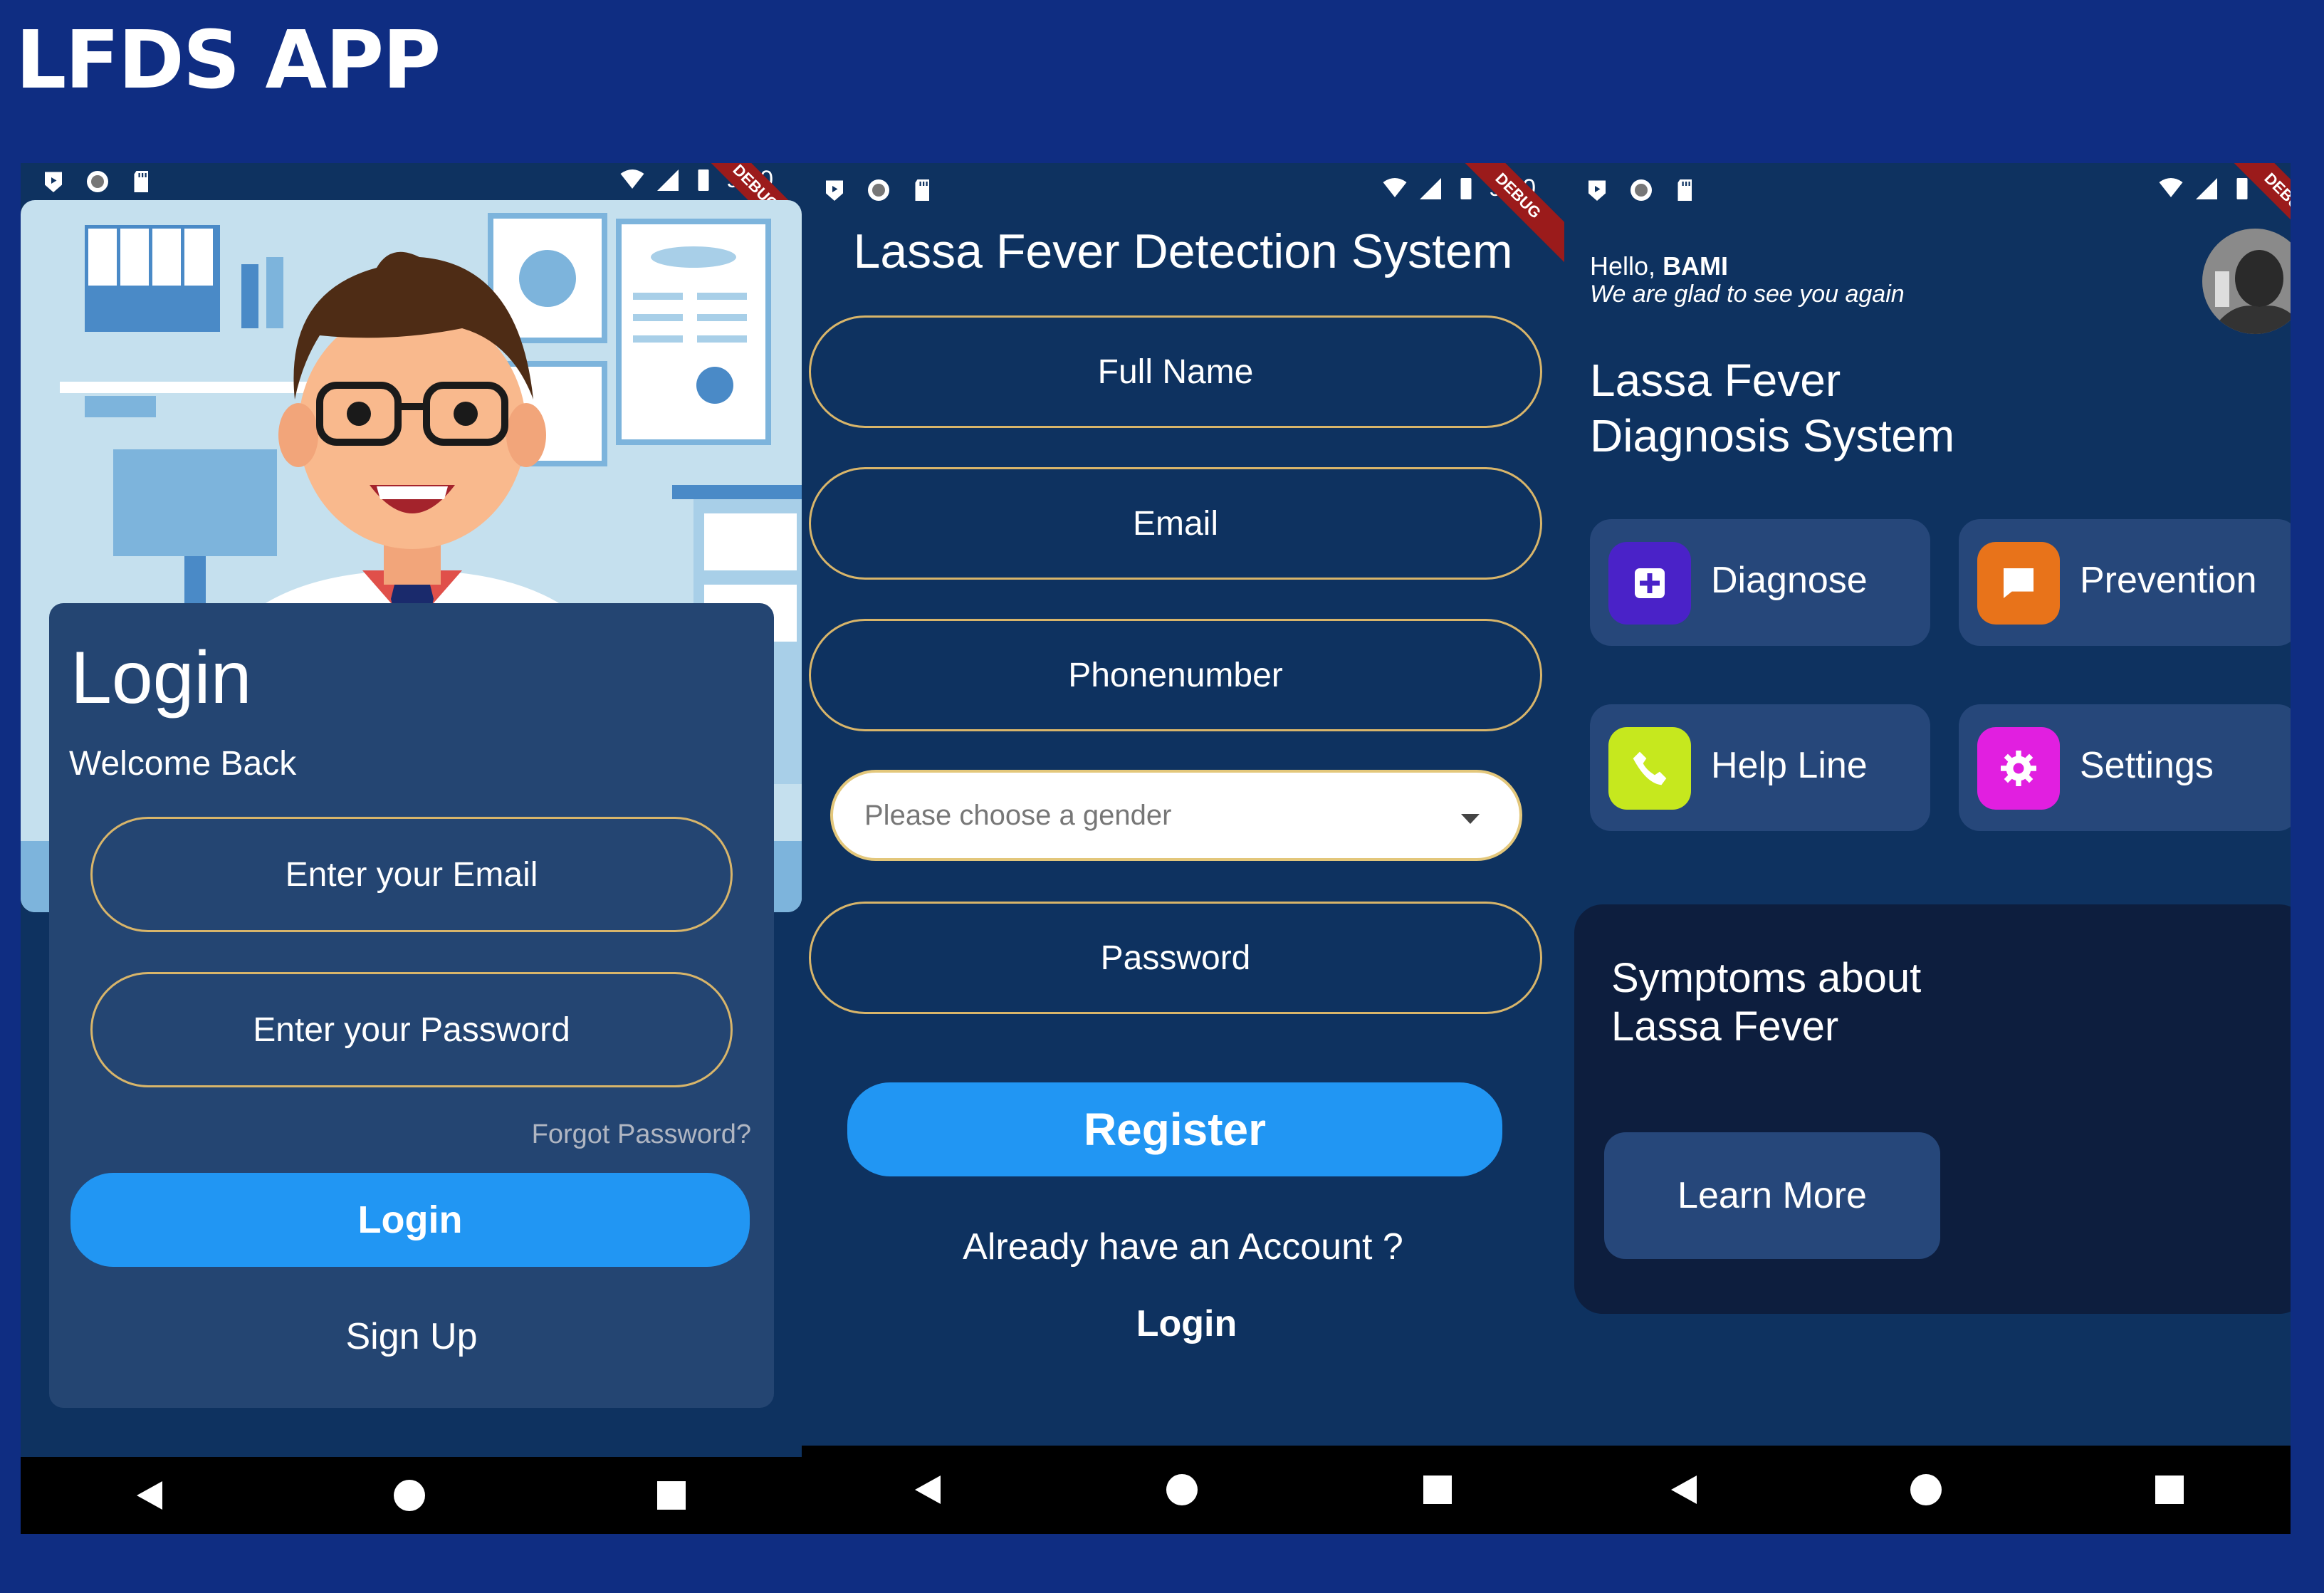 The image size is (2324, 1593). I want to click on symptoms-card: Symptoms about Lassa Fever Learn More, so click(1932, 1109).